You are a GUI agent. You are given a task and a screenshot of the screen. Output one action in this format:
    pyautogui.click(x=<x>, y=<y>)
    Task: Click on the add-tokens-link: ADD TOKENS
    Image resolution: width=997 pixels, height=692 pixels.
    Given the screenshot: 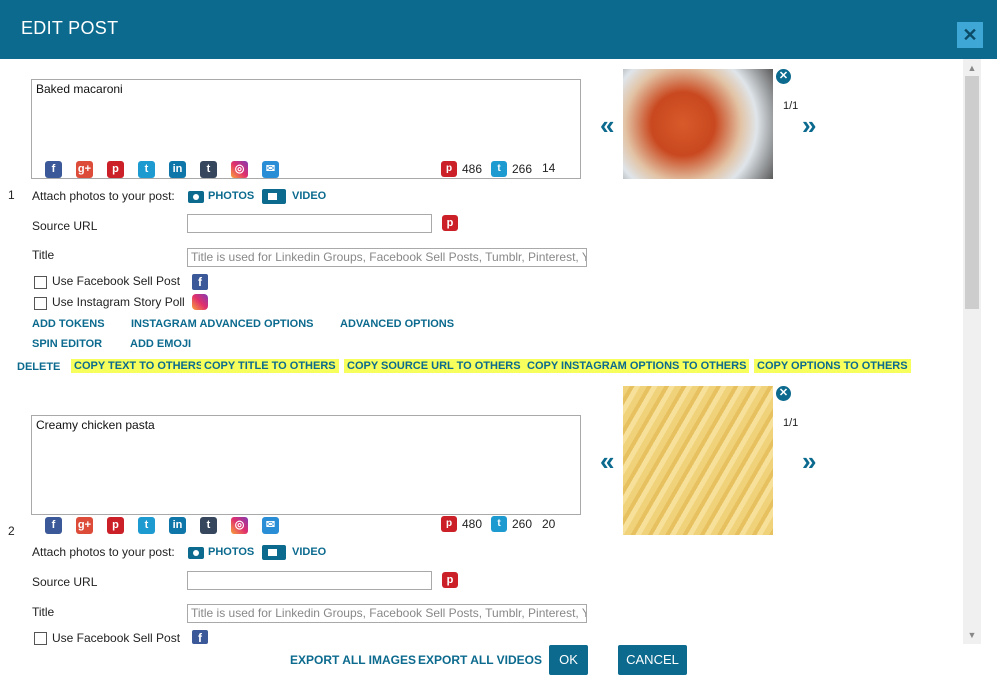 What is the action you would take?
    pyautogui.click(x=68, y=324)
    